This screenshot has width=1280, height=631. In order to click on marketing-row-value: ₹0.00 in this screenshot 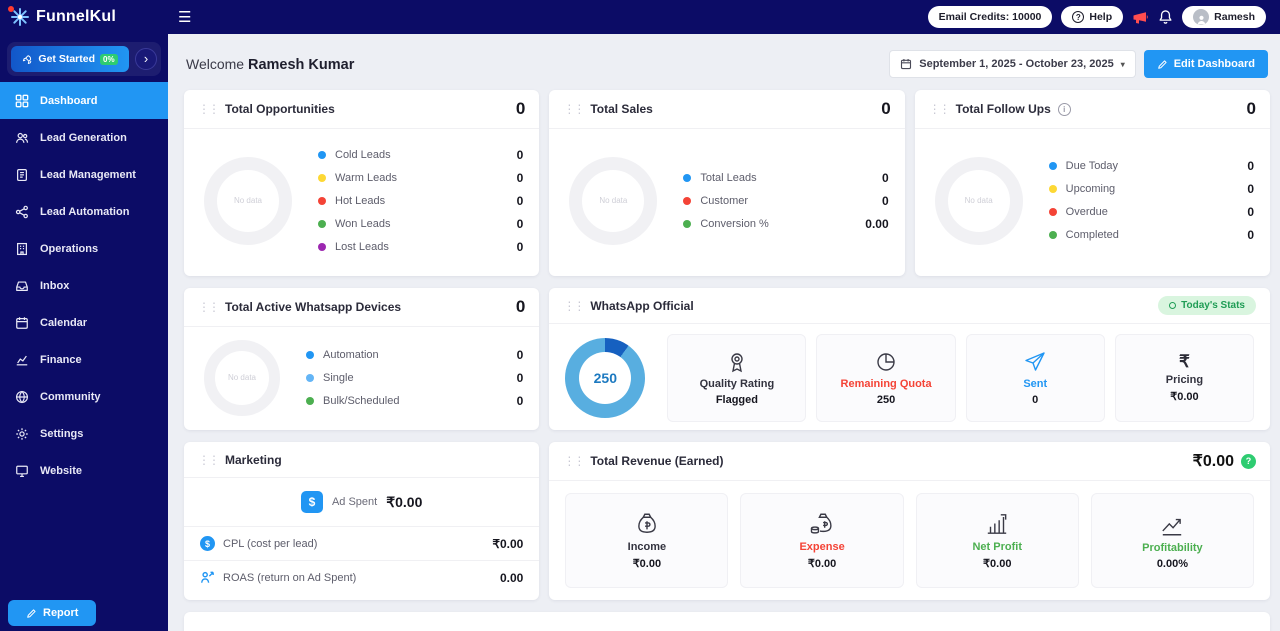, I will do `click(508, 543)`.